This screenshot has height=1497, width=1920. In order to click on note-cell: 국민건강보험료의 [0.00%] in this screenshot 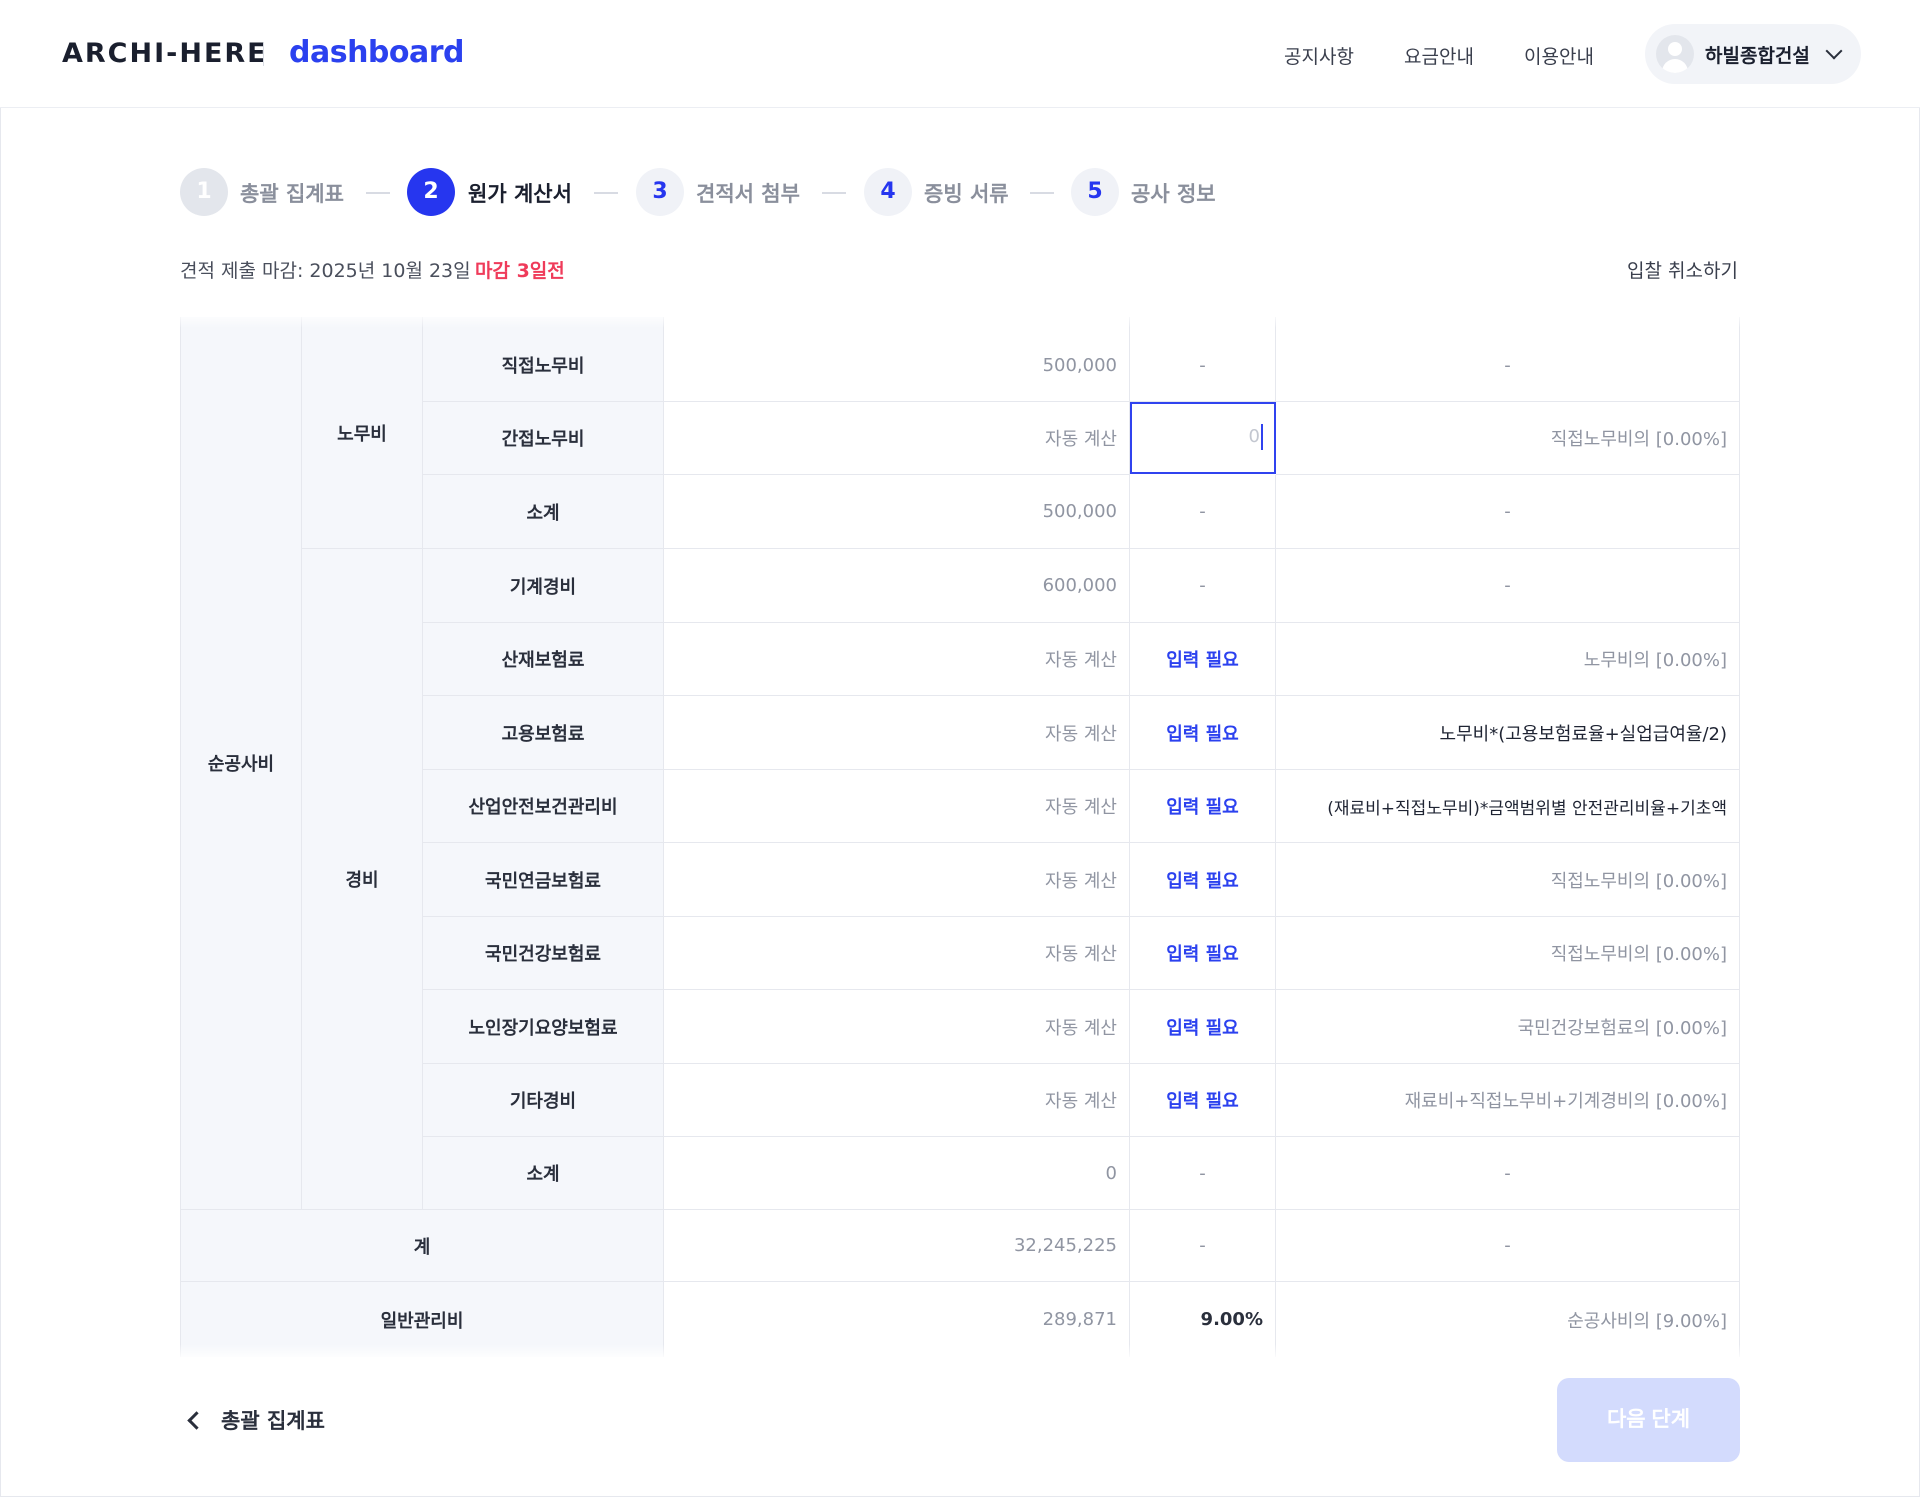, I will do `click(1507, 1027)`.